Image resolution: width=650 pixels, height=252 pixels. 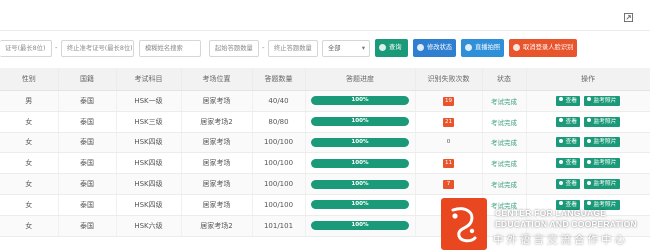 I want to click on modify-status-button: 修改状态, so click(x=434, y=48).